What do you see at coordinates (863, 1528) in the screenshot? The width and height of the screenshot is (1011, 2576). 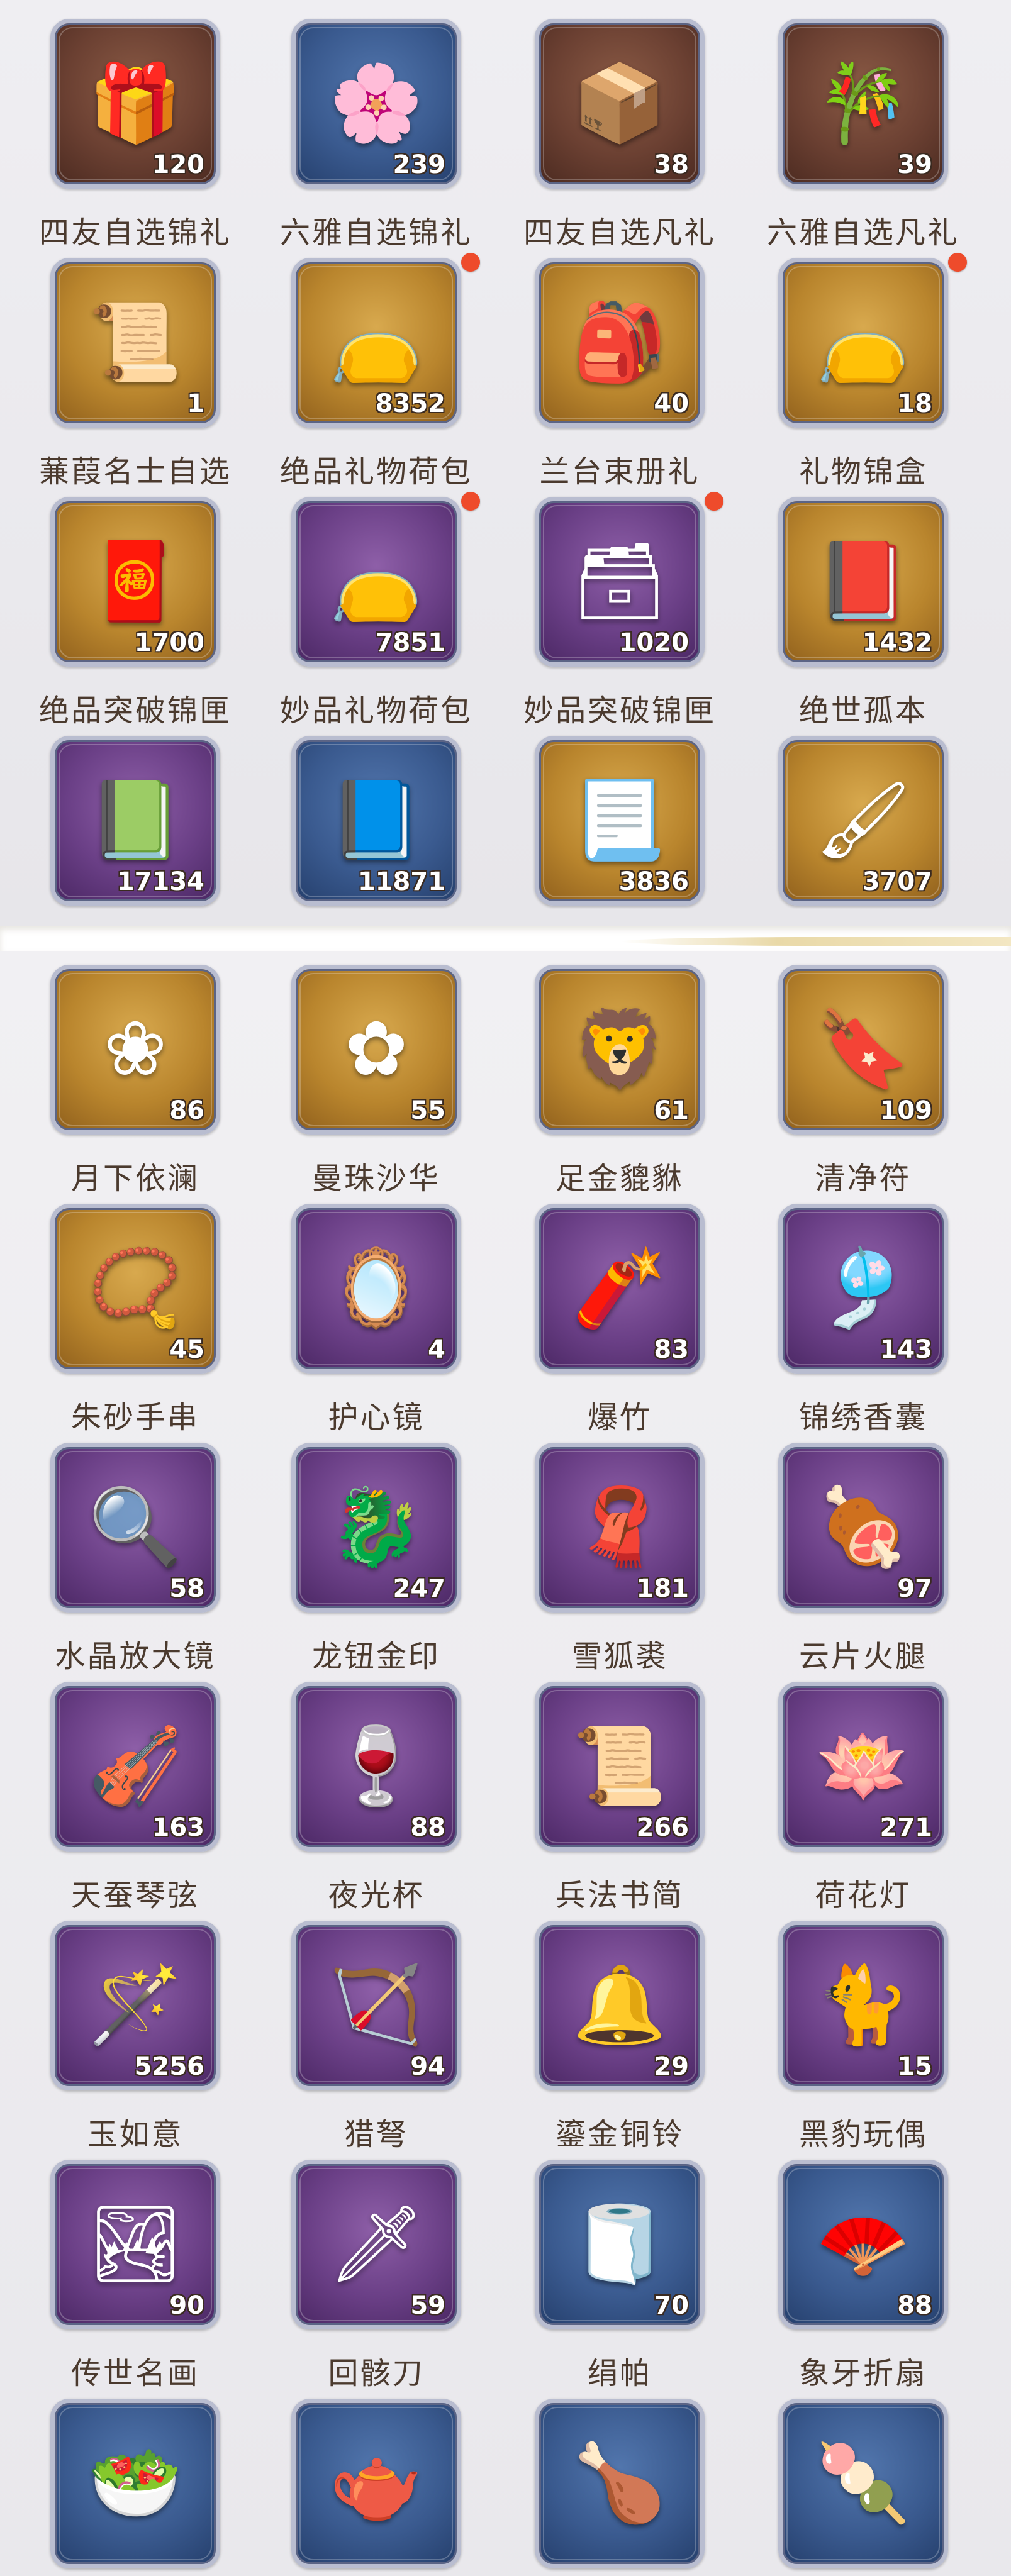 I see `item-tile: 🍖 97` at bounding box center [863, 1528].